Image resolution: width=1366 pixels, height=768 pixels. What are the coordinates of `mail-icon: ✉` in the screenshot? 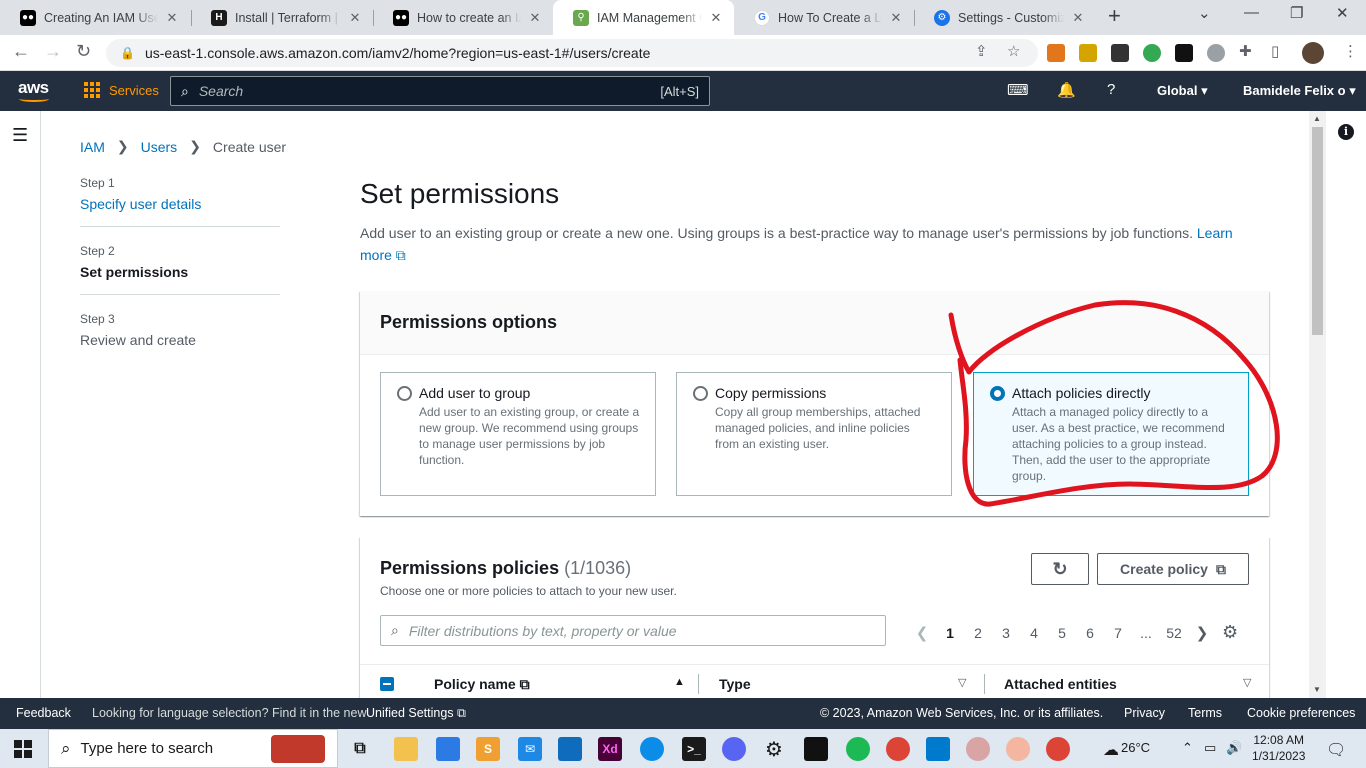 It's located at (530, 749).